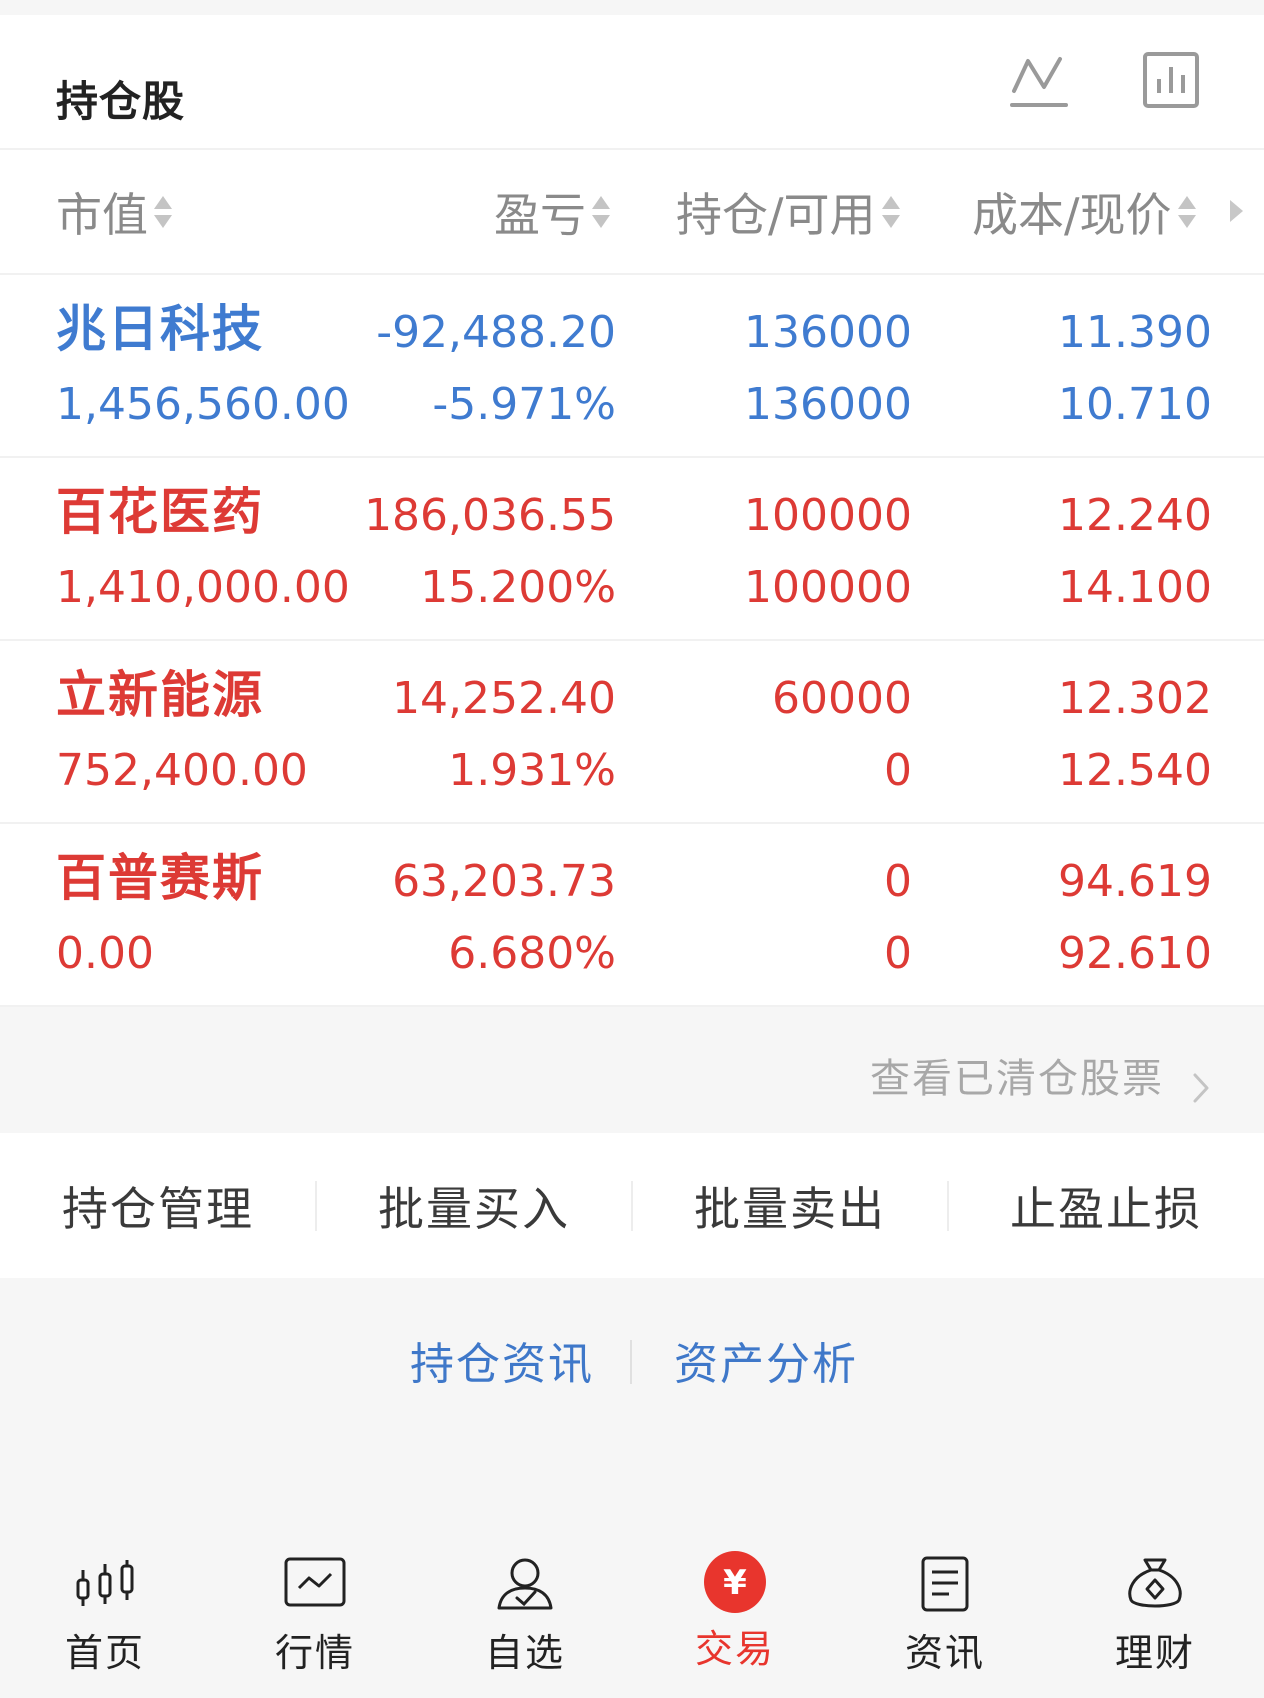  What do you see at coordinates (203, 587) in the screenshot?
I see `market-value: 1,410,000.00` at bounding box center [203, 587].